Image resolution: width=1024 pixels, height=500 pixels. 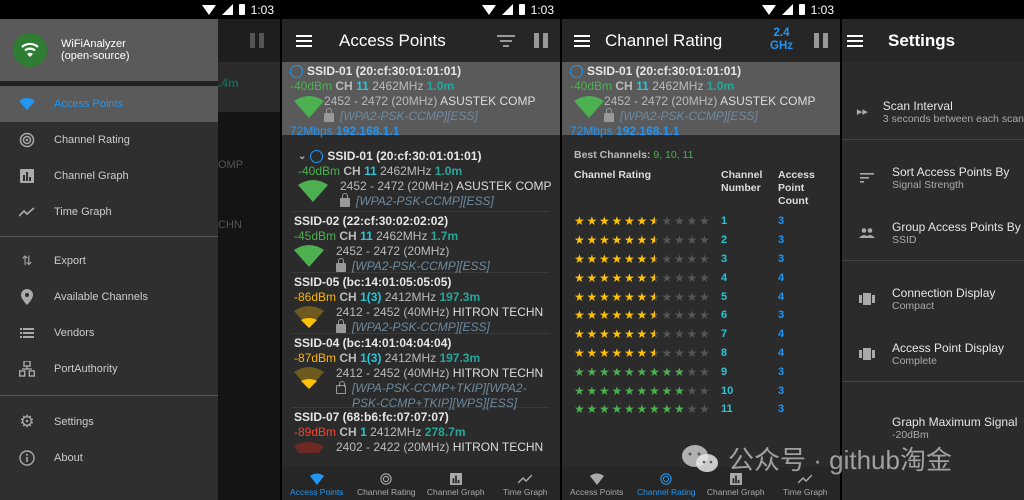 I want to click on drawer-item-vendors: Vendors, so click(x=109, y=333).